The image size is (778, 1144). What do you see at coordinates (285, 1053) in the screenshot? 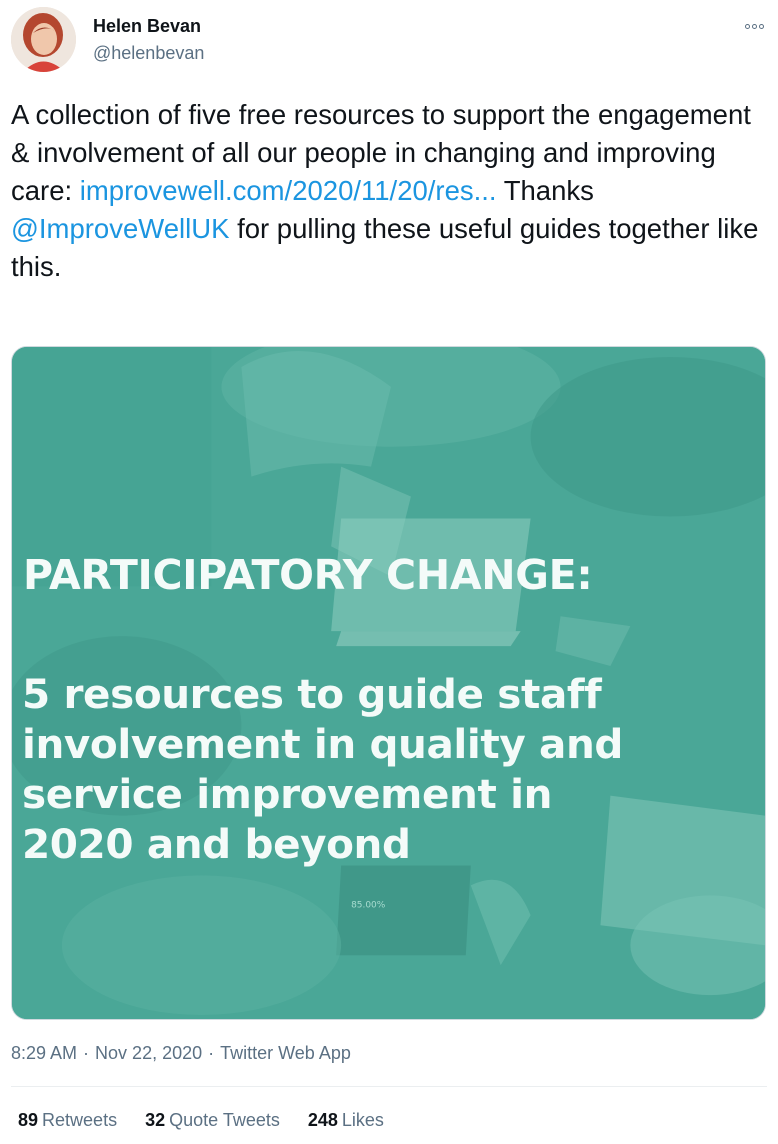
I see `tweet-source: Twitter Web App` at bounding box center [285, 1053].